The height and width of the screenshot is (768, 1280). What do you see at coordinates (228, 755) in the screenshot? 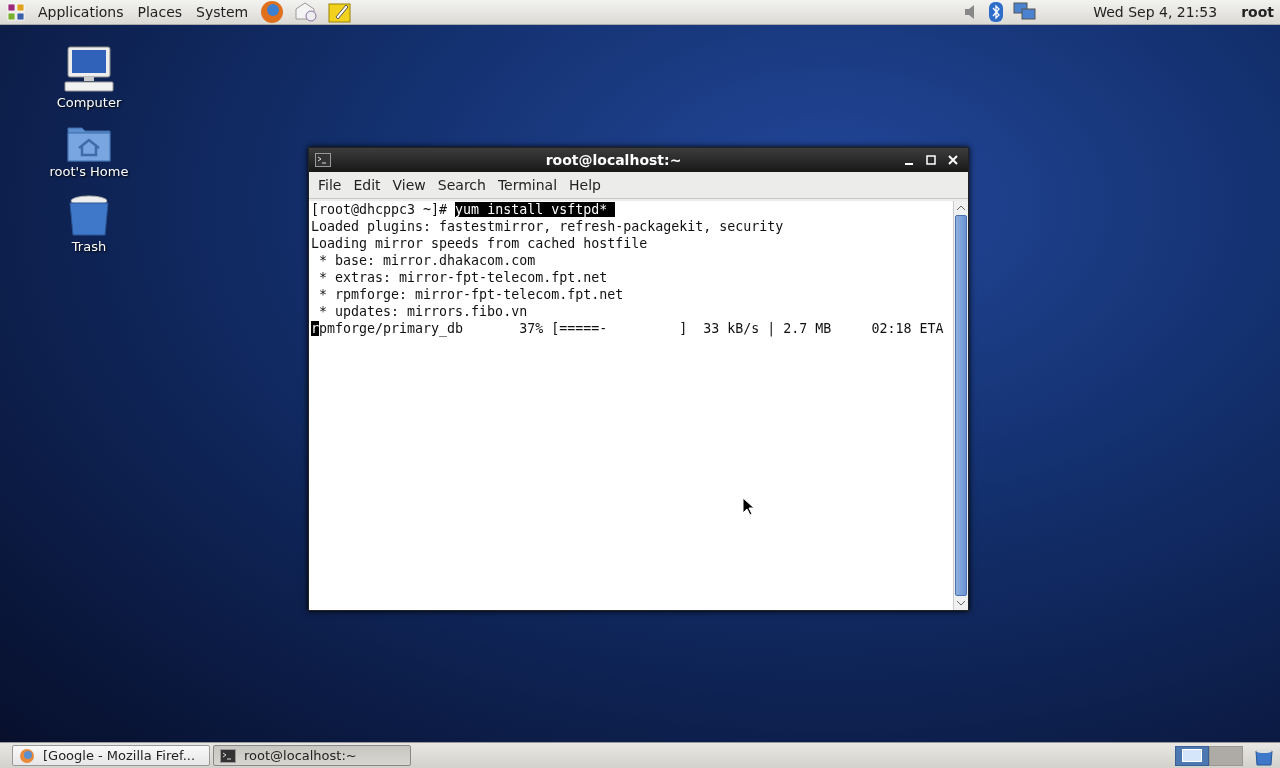
I see `terminal-icon` at bounding box center [228, 755].